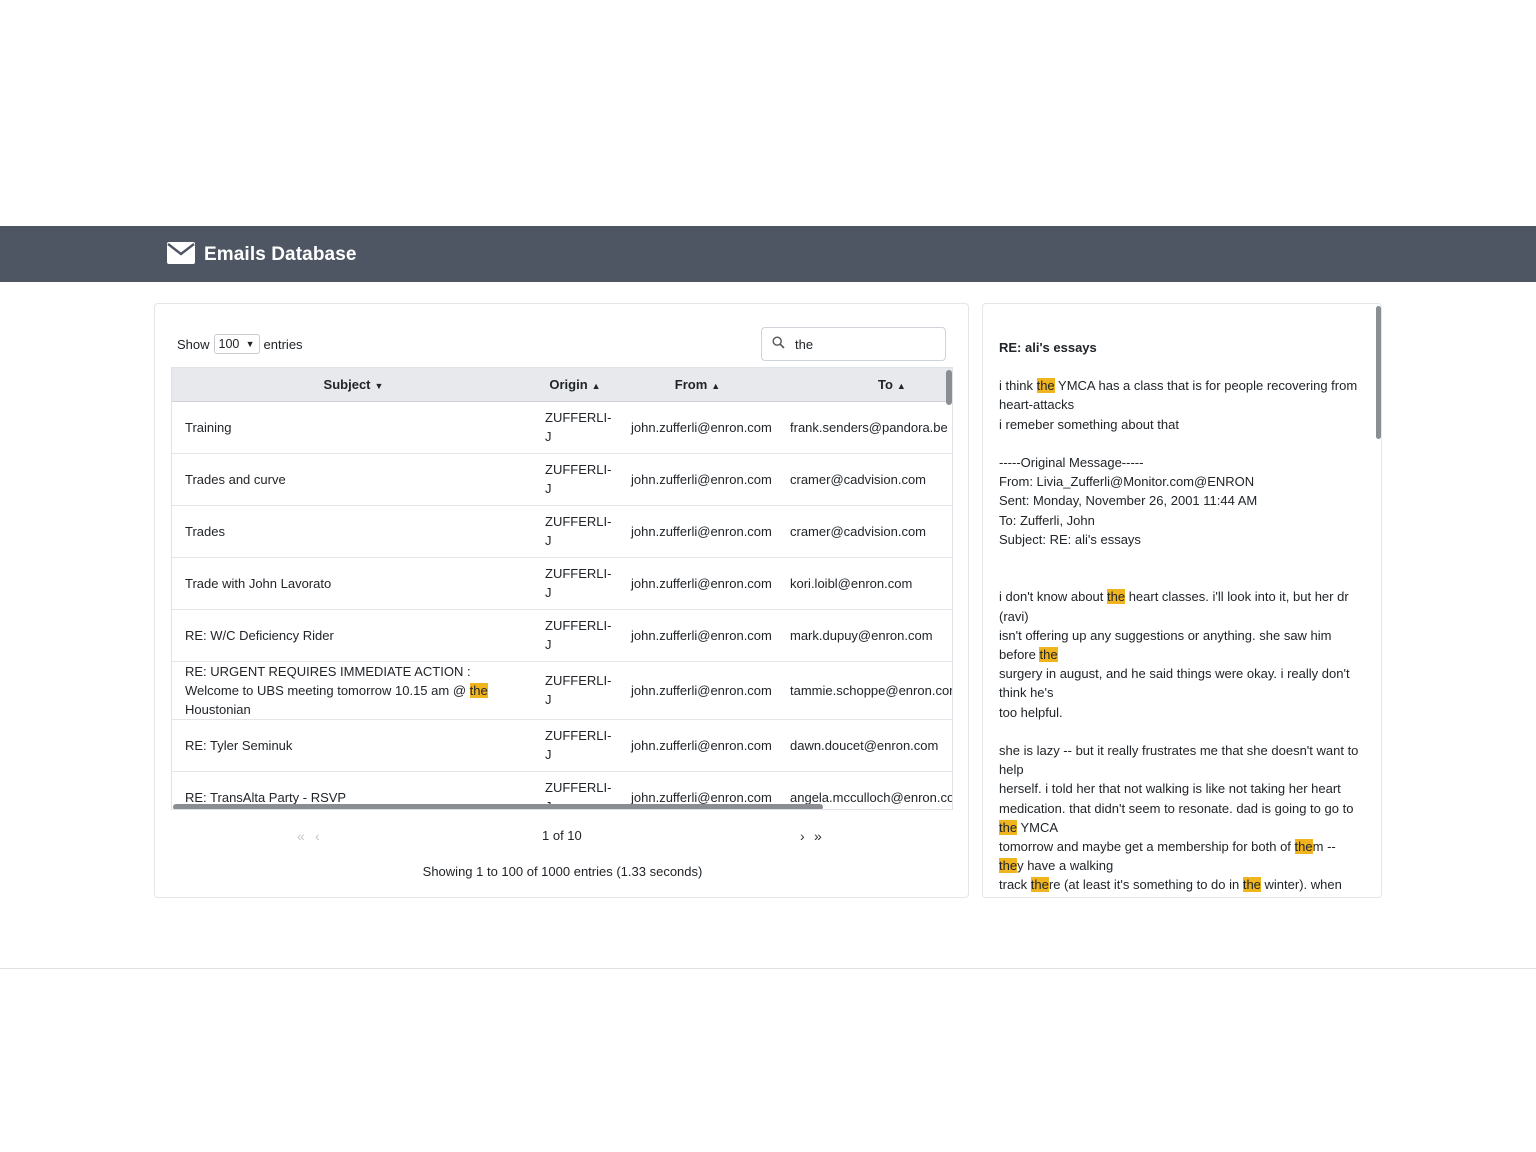  Describe the element at coordinates (1070, 539) in the screenshot. I see `email-text: Subject: RE: ali's essays` at that location.